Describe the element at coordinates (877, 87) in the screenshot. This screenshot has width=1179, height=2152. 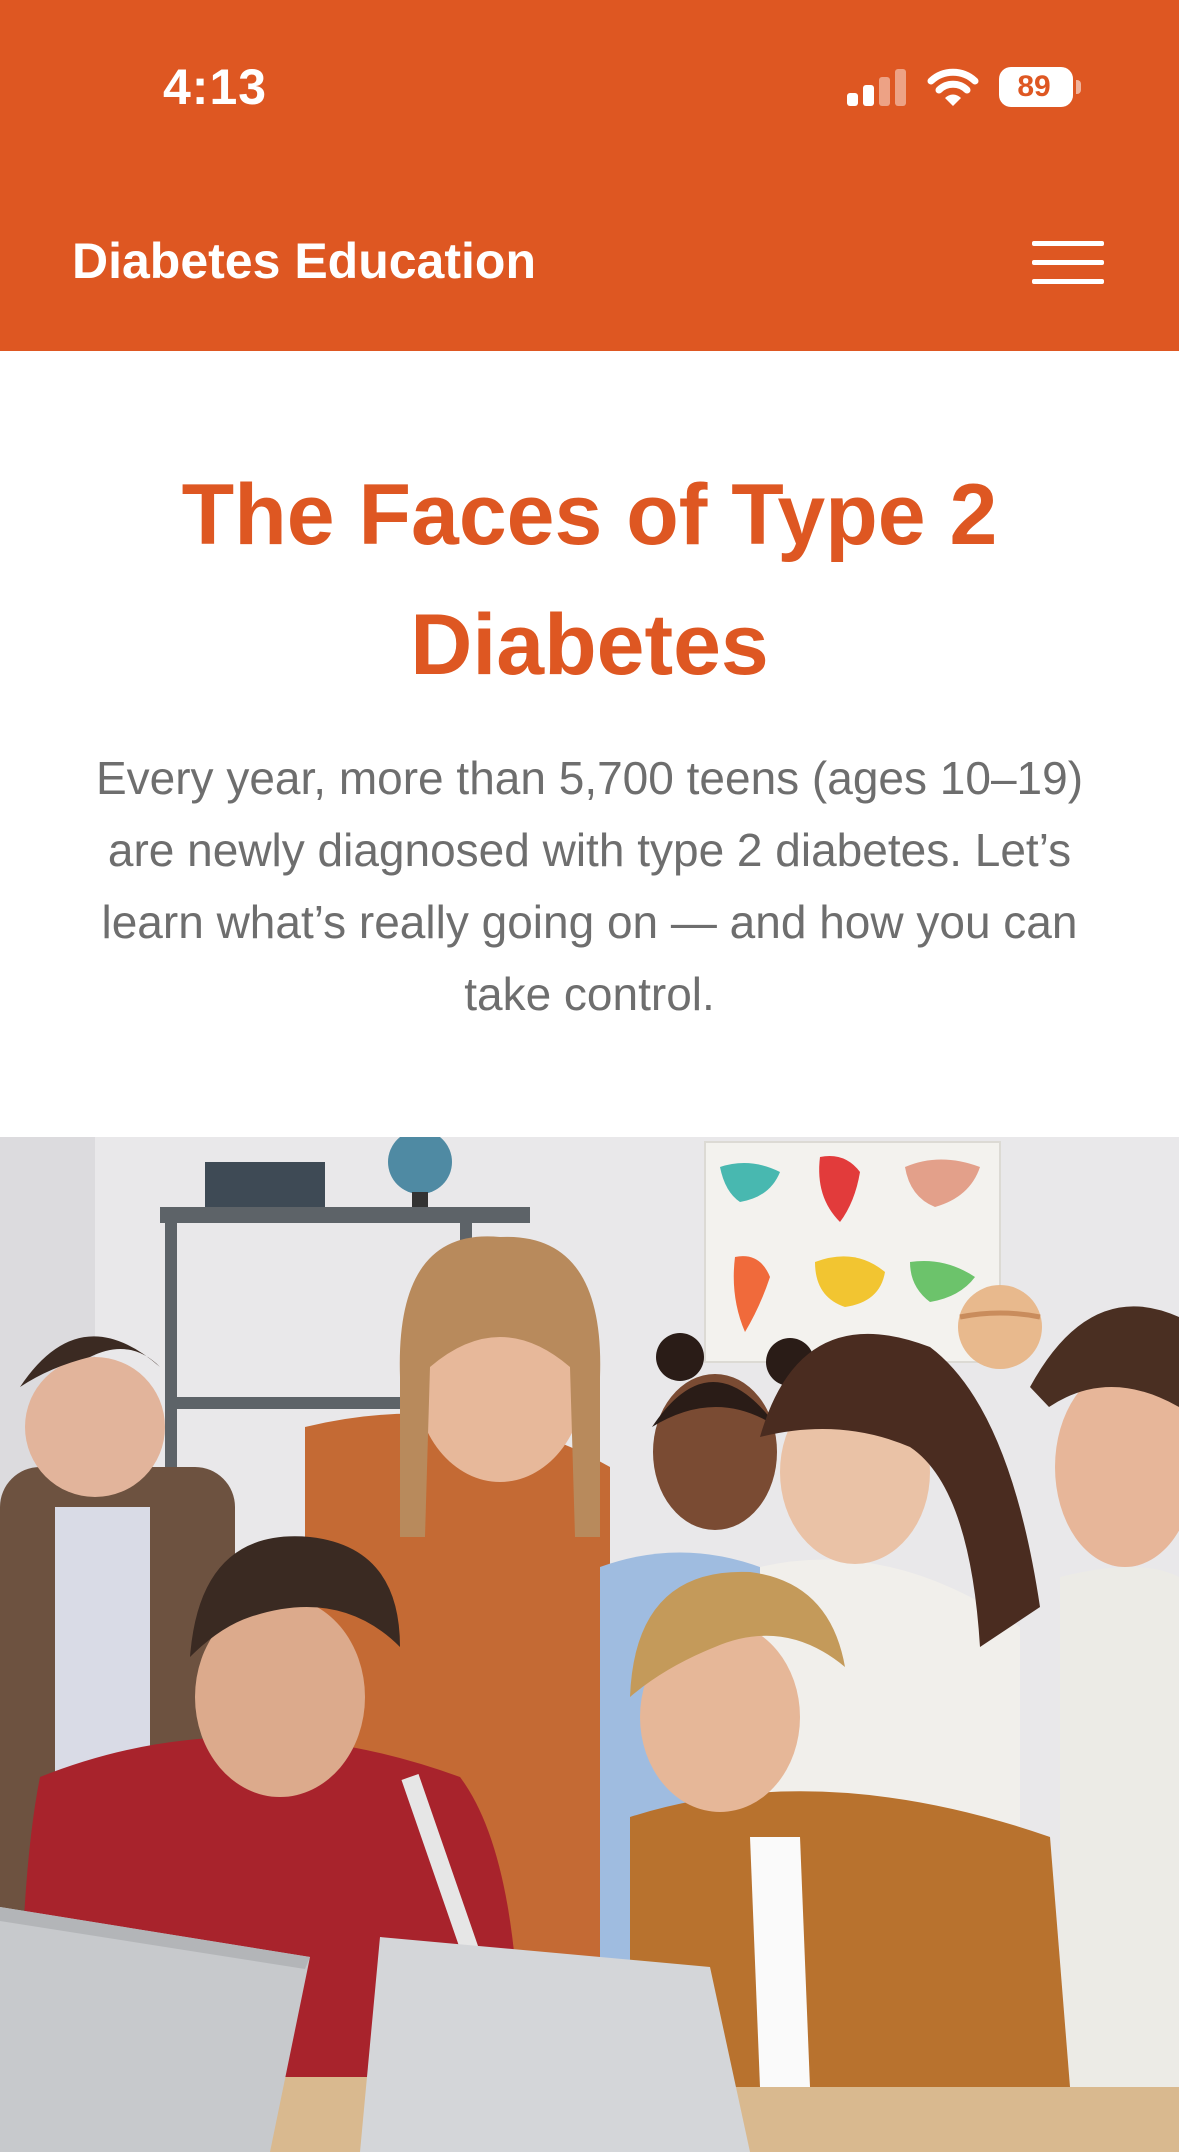
I see `cellular-signal-icon` at that location.